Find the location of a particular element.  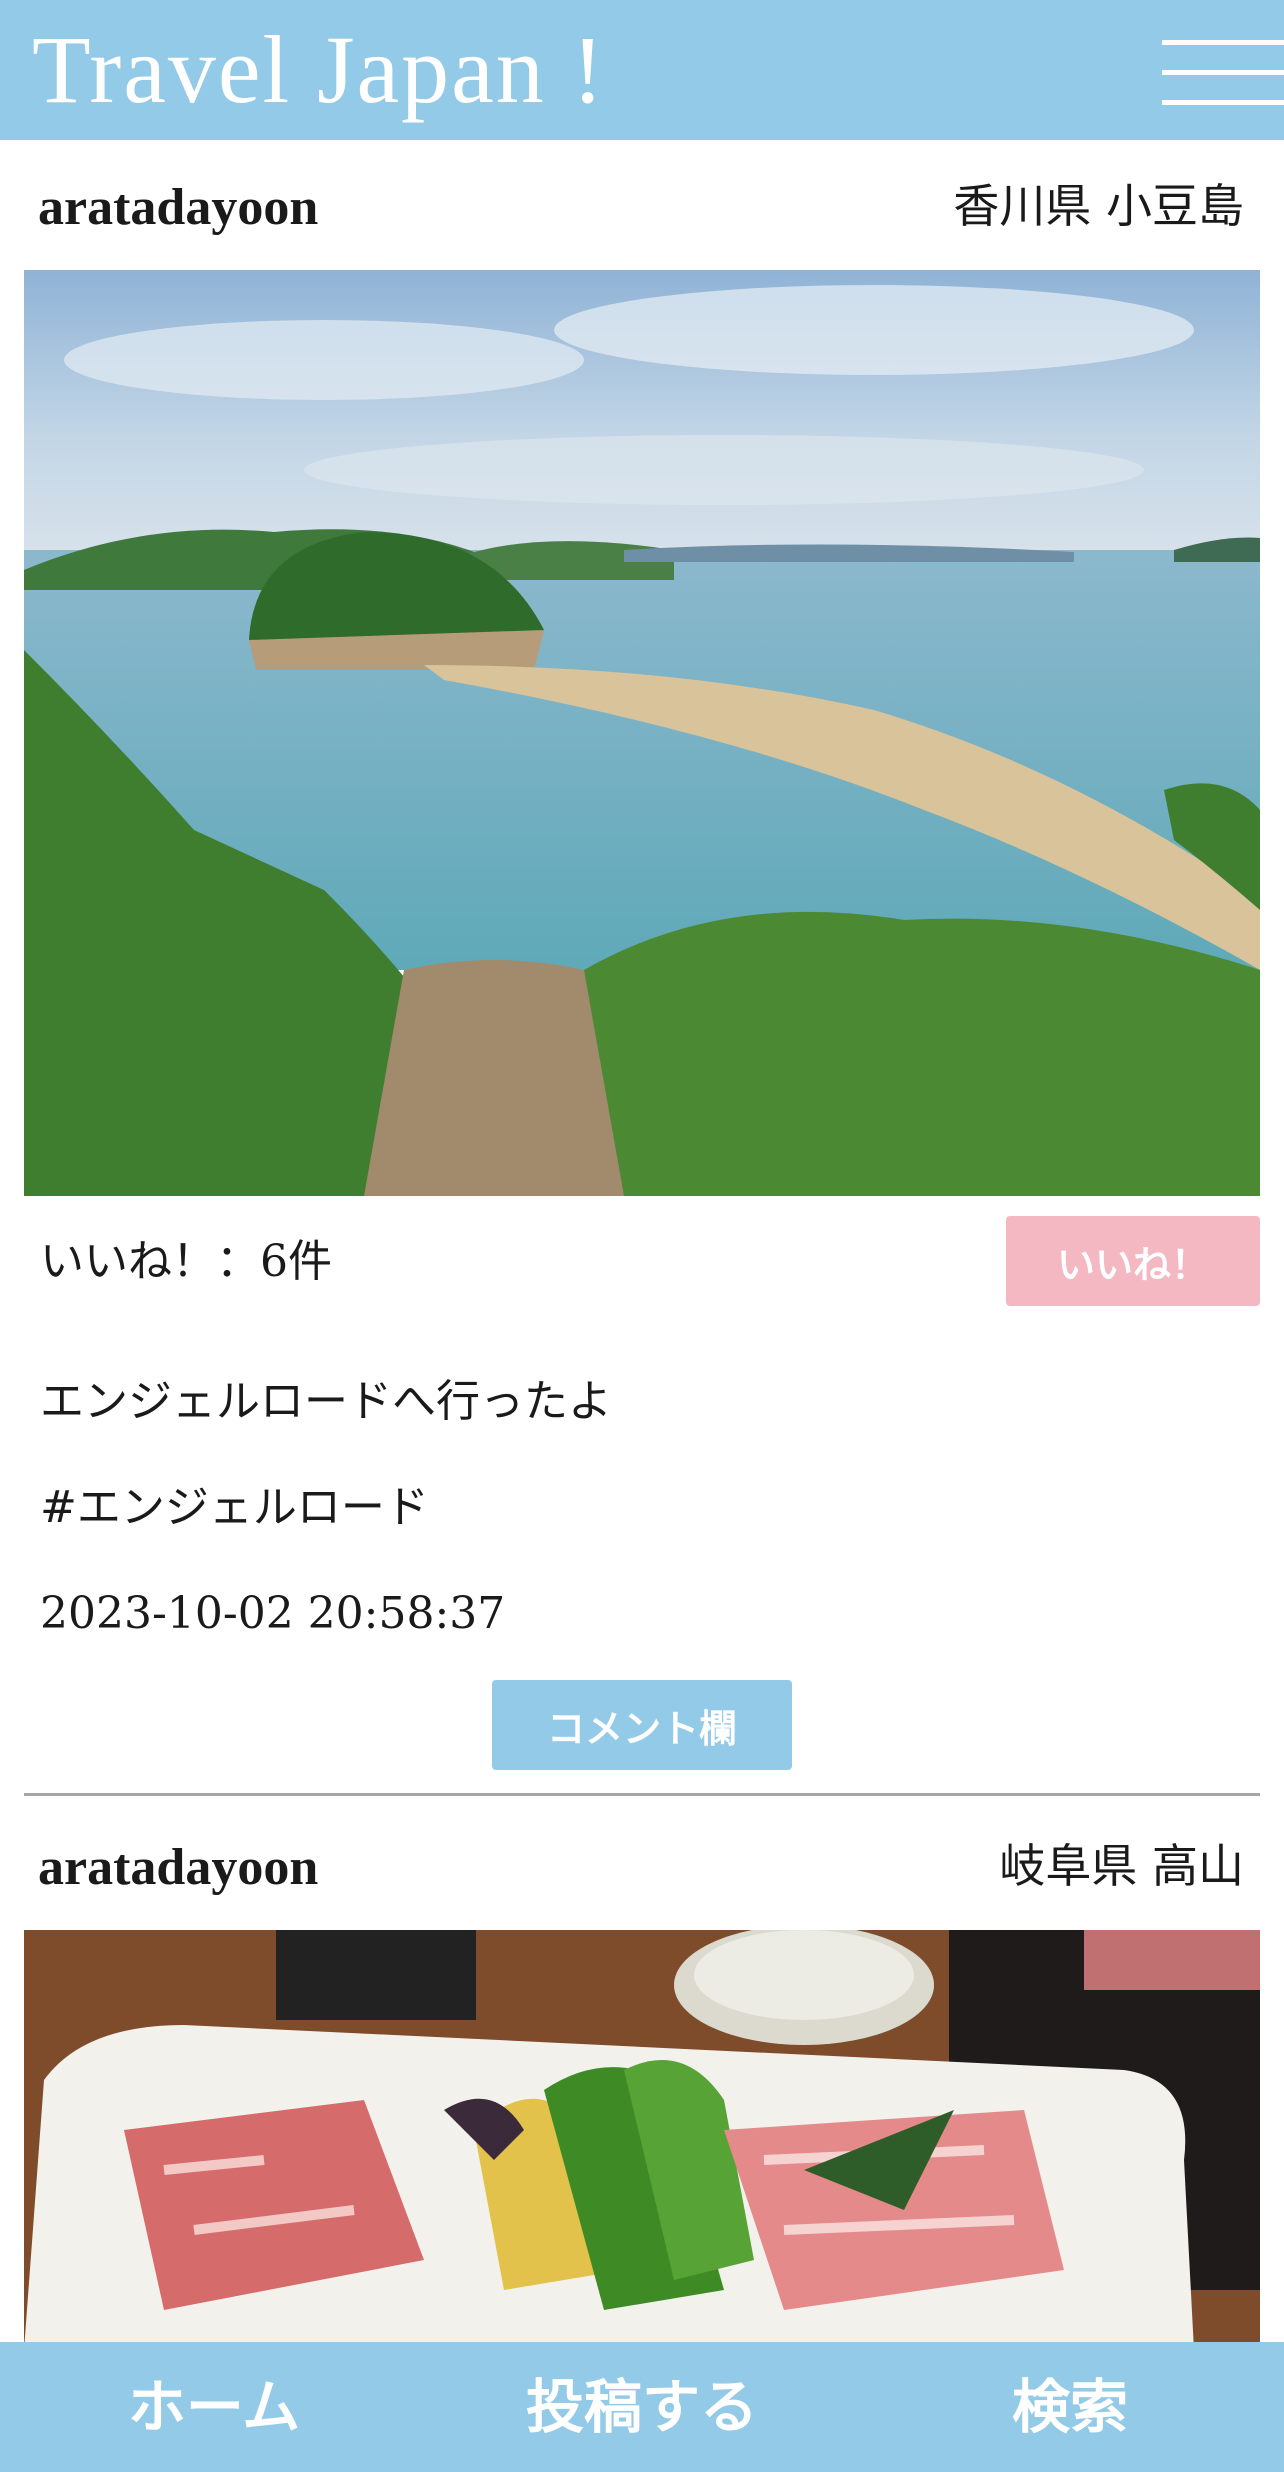

hamburger-menu-icon is located at coordinates (1223, 75).